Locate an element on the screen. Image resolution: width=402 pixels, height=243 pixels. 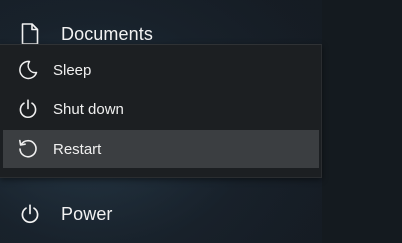
restart-icon is located at coordinates (28, 149).